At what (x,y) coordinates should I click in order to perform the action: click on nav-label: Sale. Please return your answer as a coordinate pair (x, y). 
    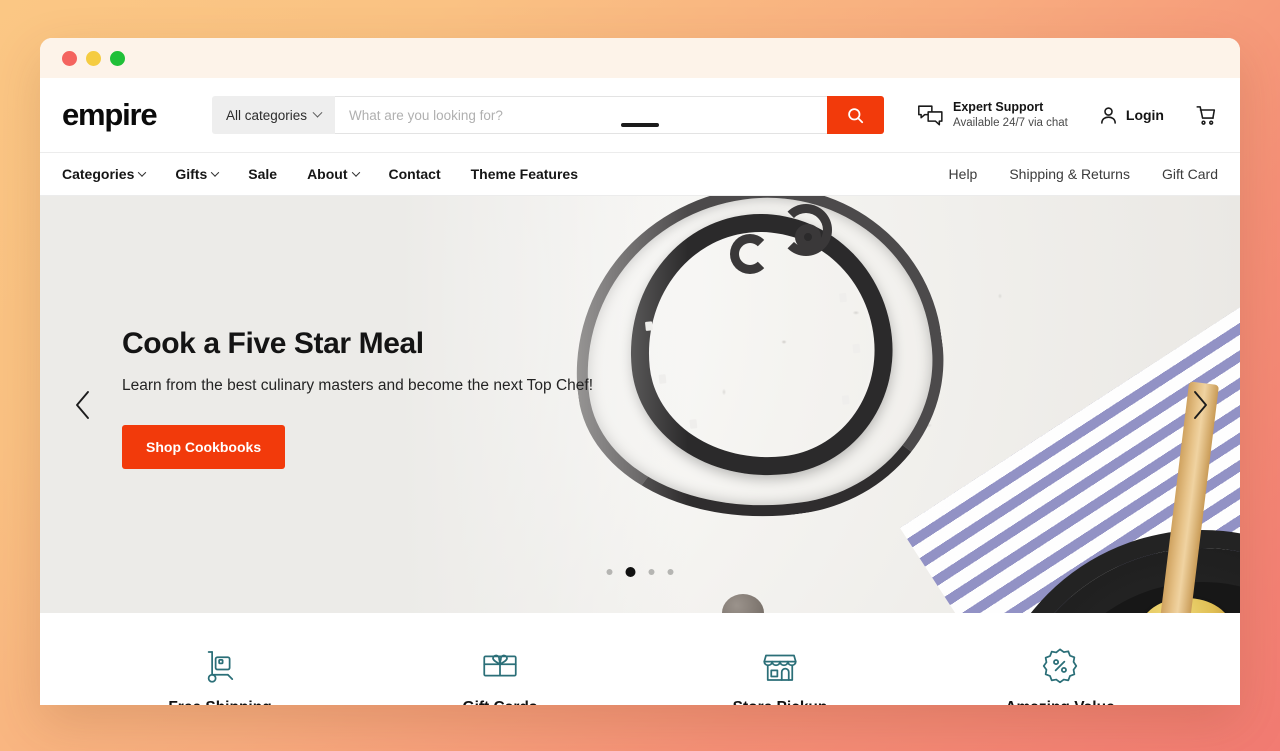
    Looking at the image, I should click on (263, 174).